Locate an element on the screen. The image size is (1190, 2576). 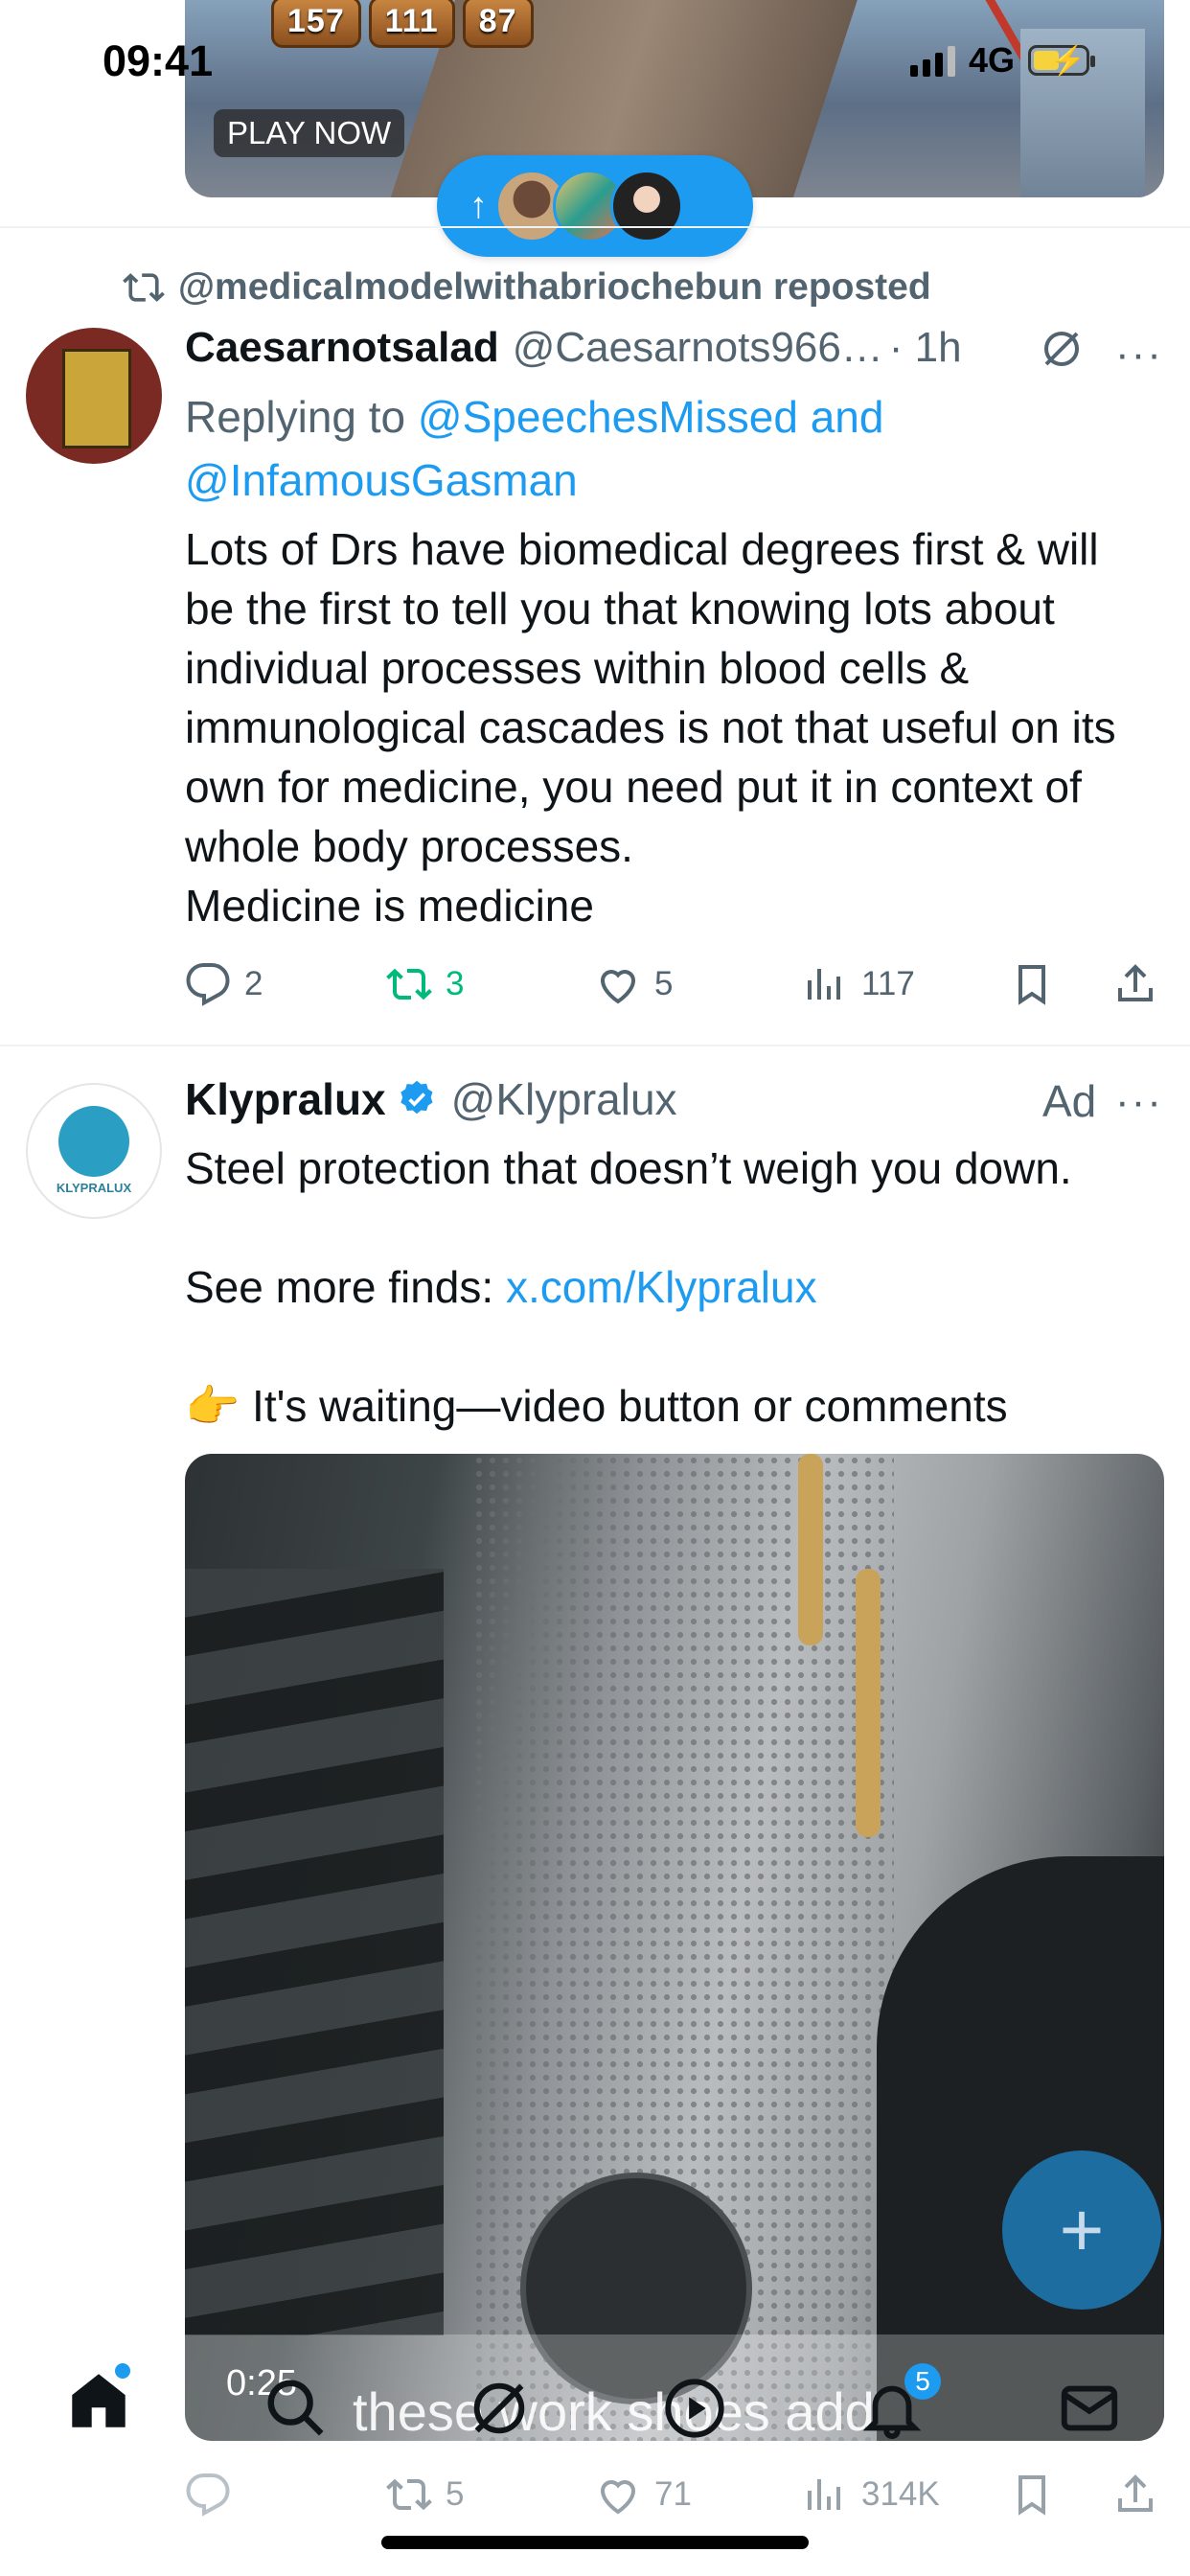
views-button: 314K is located at coordinates (905, 2495).